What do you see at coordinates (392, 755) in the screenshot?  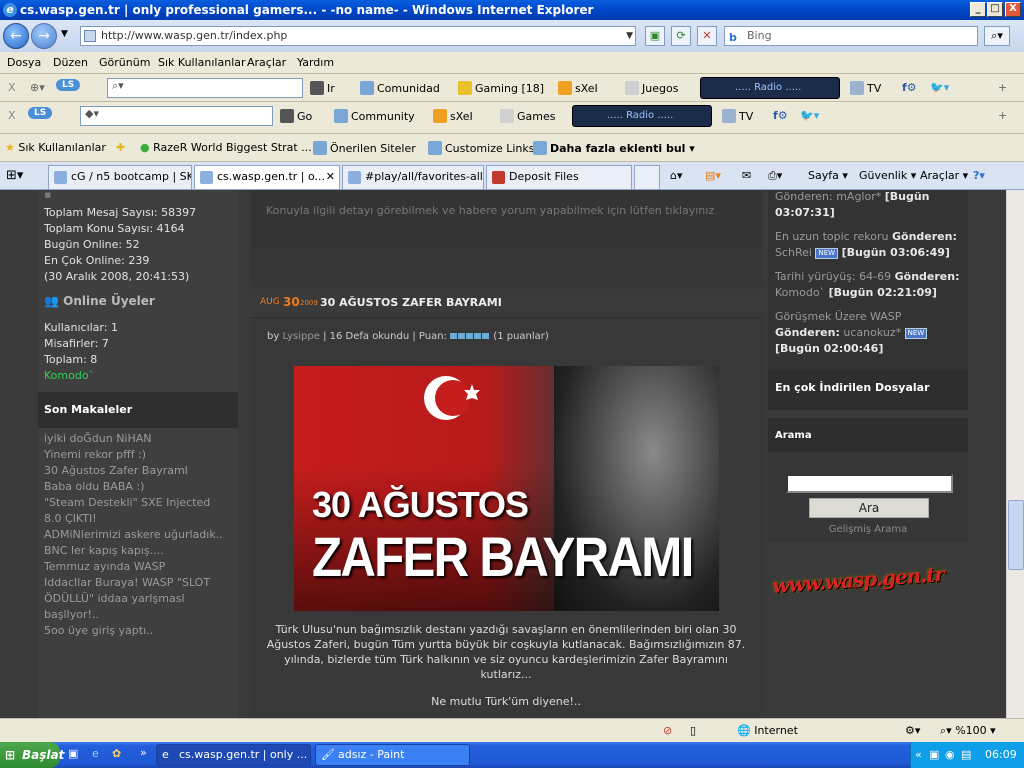 I see `taskbar-paint-window: 🖌 adsız - Paint` at bounding box center [392, 755].